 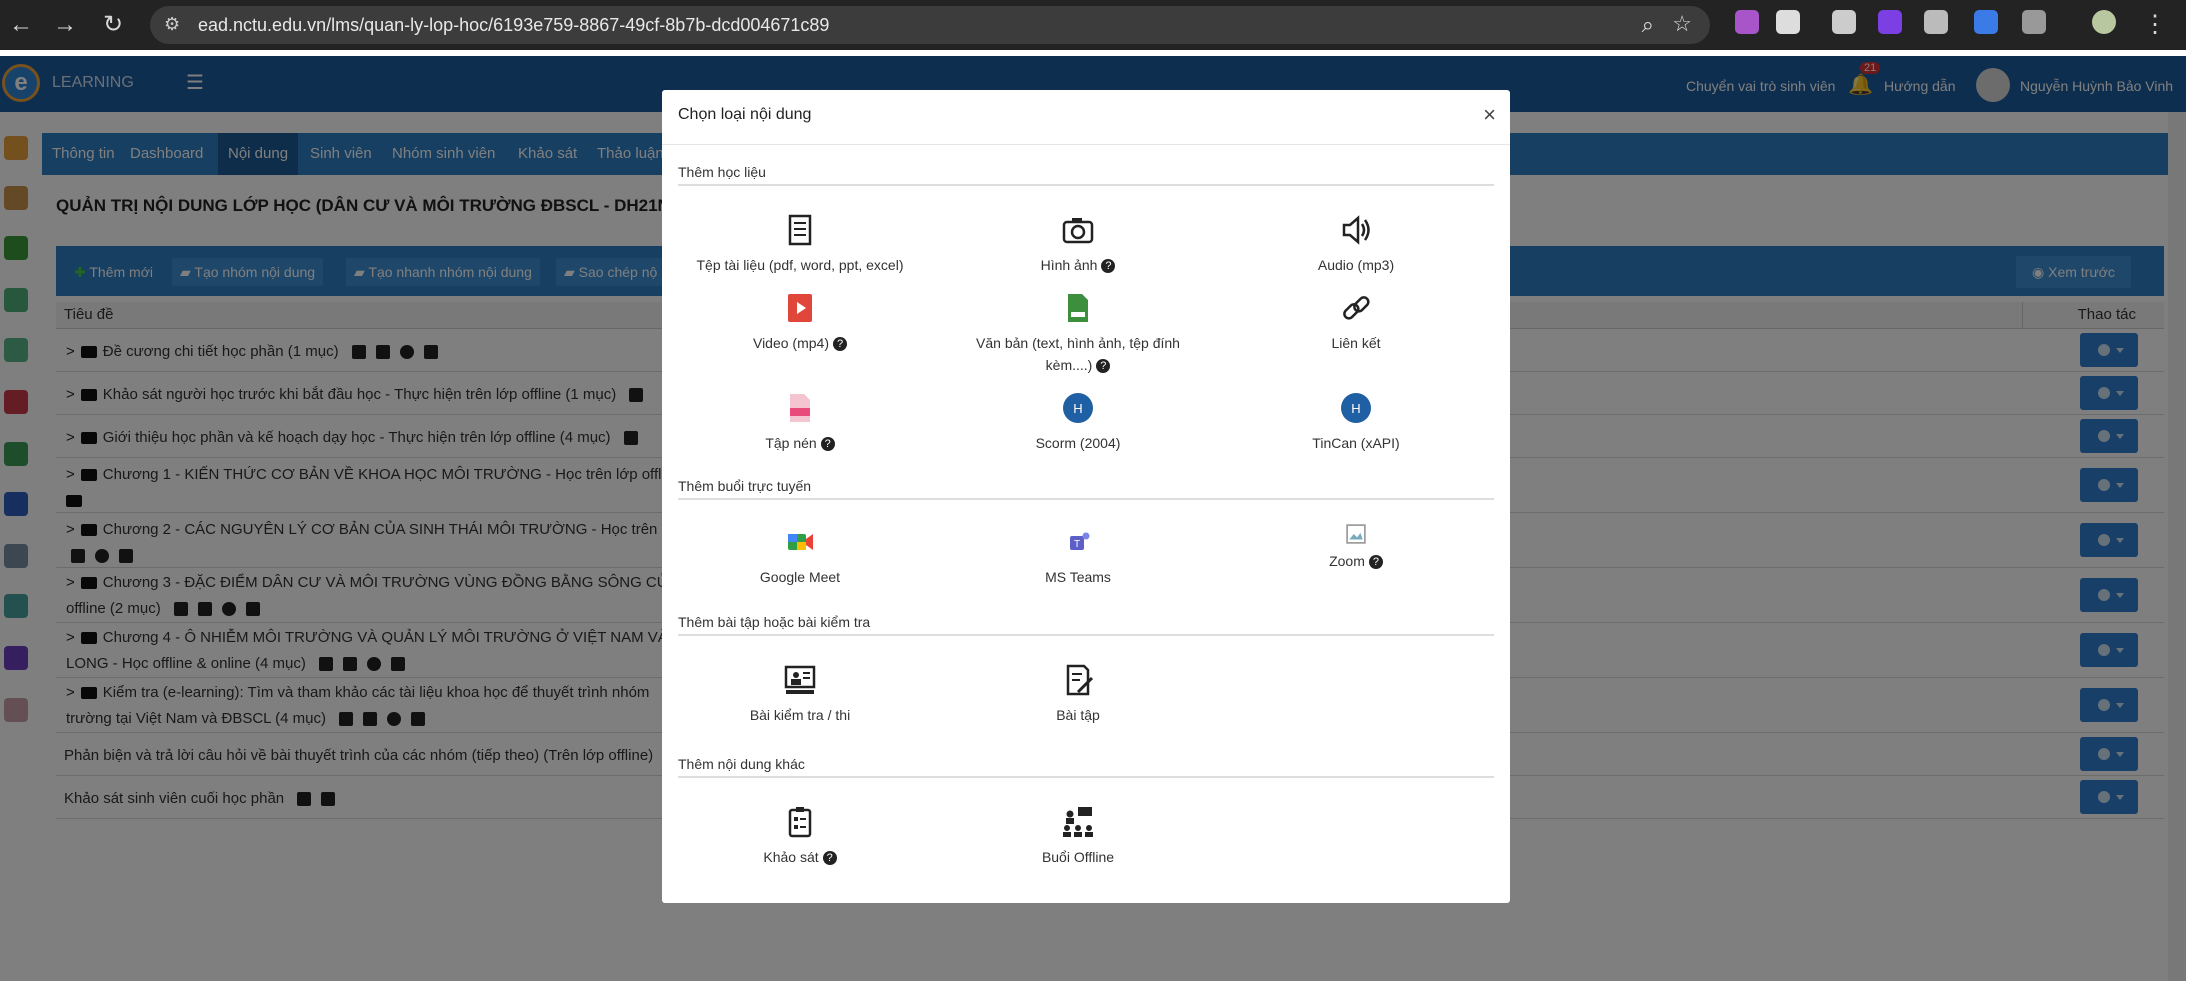 I want to click on add-zoom-option: Zoom?, so click(x=1356, y=548).